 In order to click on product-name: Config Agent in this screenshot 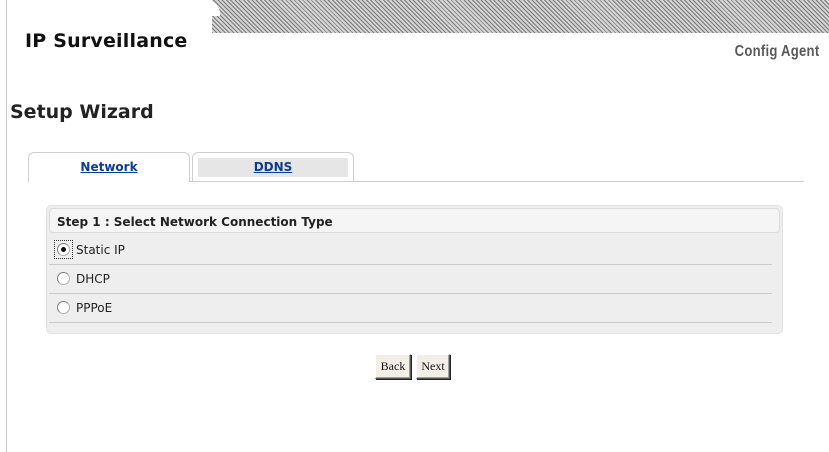, I will do `click(776, 51)`.